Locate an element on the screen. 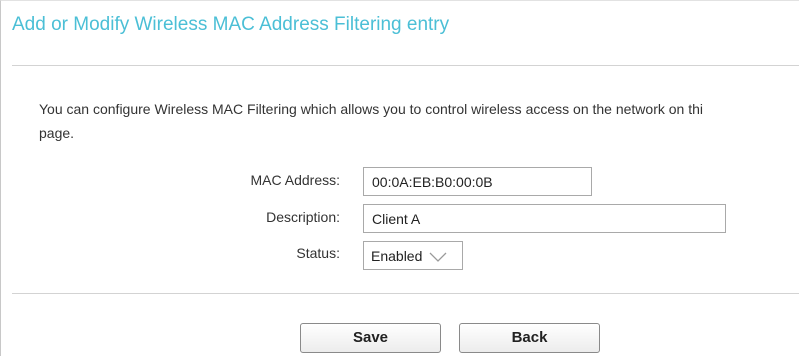  mac-address-label: MAC Address: is located at coordinates (295, 180).